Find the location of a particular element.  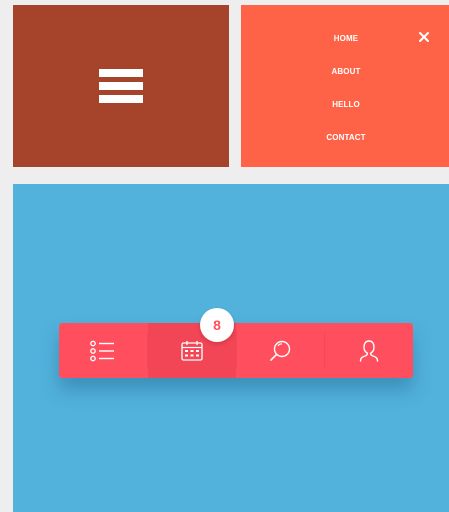

menu-item-about: ABOUT is located at coordinates (345, 71).